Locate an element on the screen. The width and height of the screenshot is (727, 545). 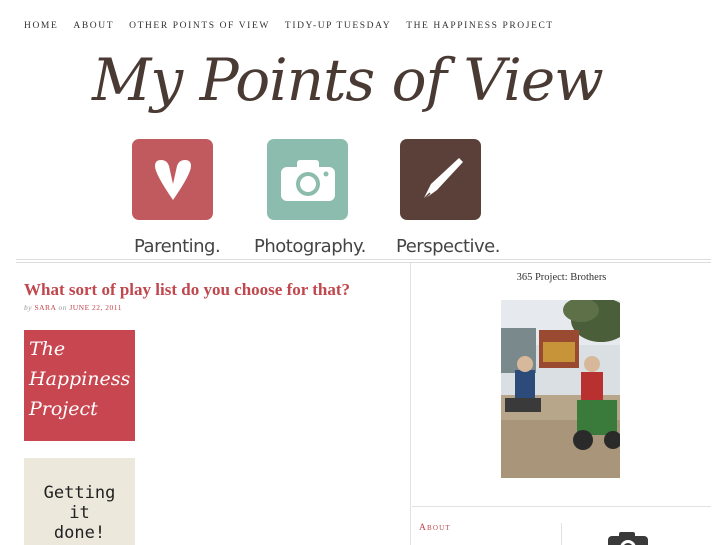
heart-icon is located at coordinates (172, 179).